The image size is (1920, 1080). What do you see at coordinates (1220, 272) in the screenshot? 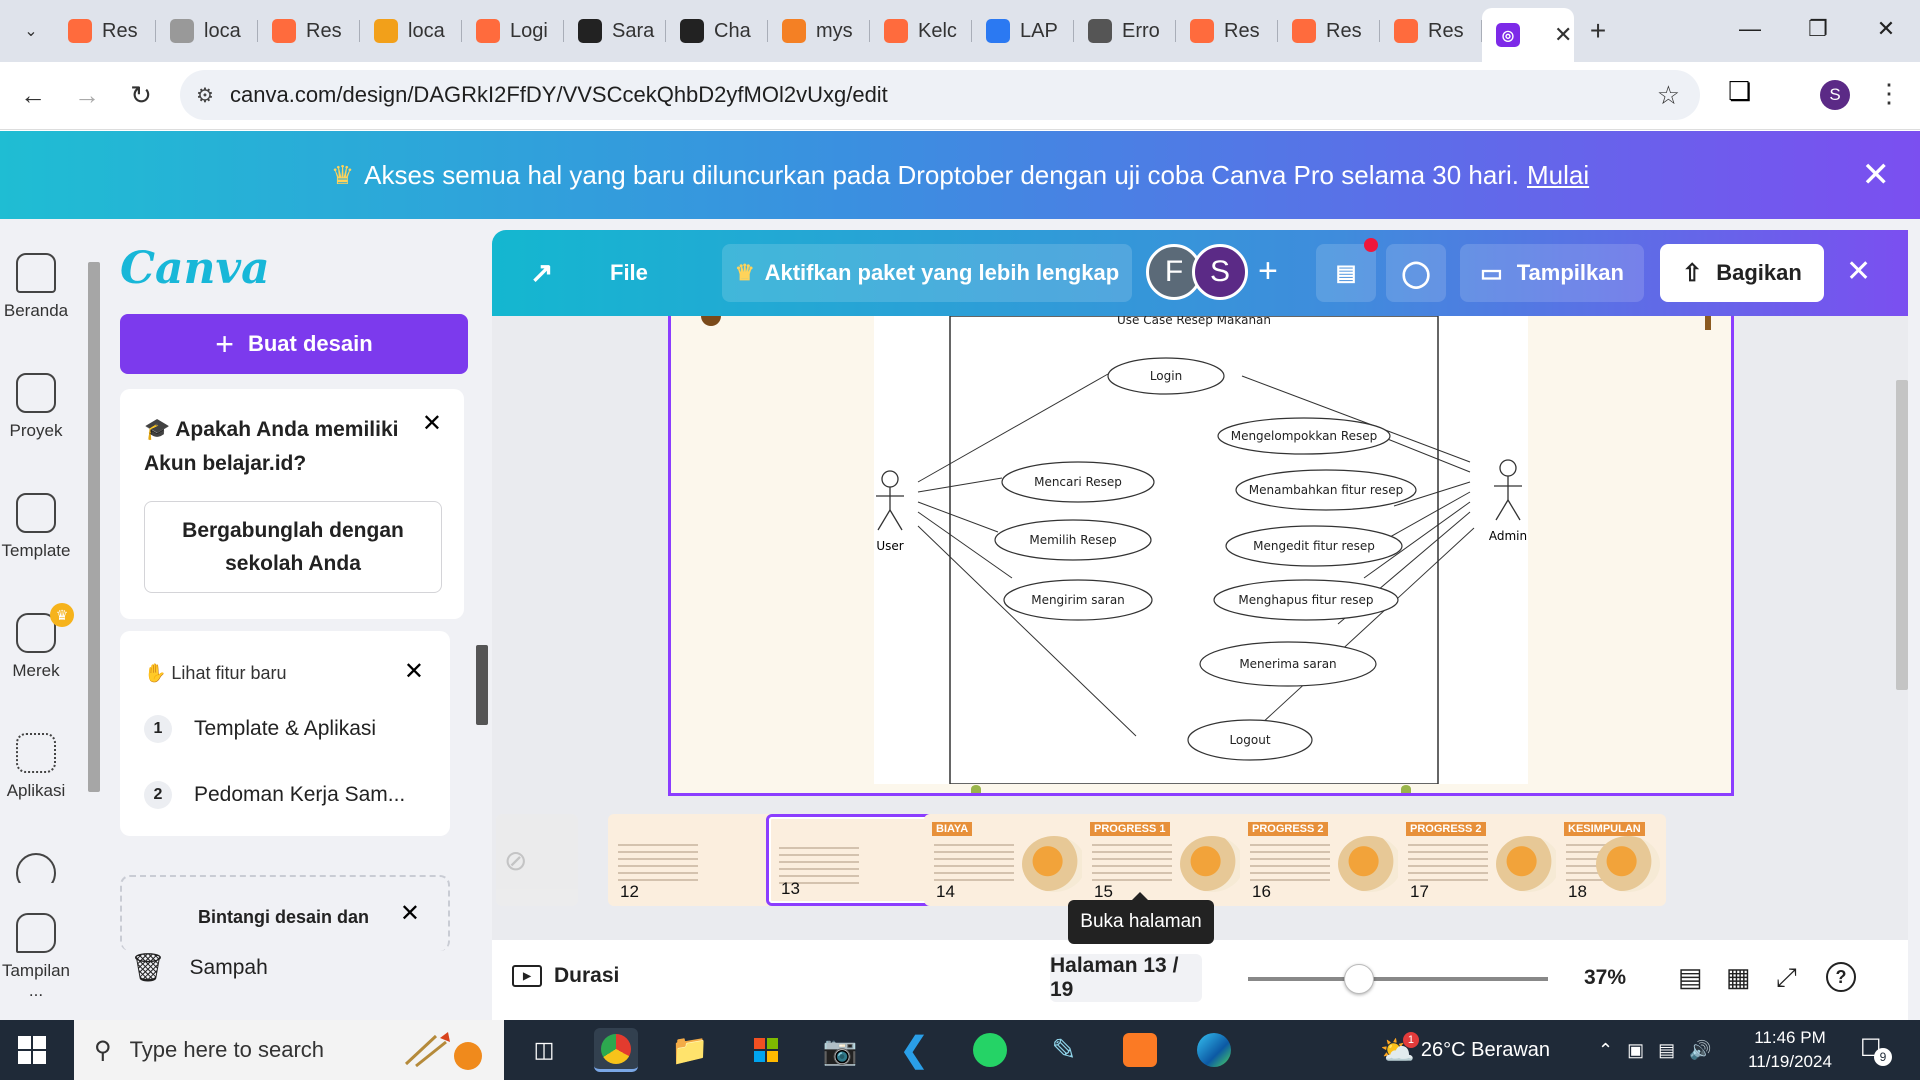
I see `collaborator-avatar: S` at bounding box center [1220, 272].